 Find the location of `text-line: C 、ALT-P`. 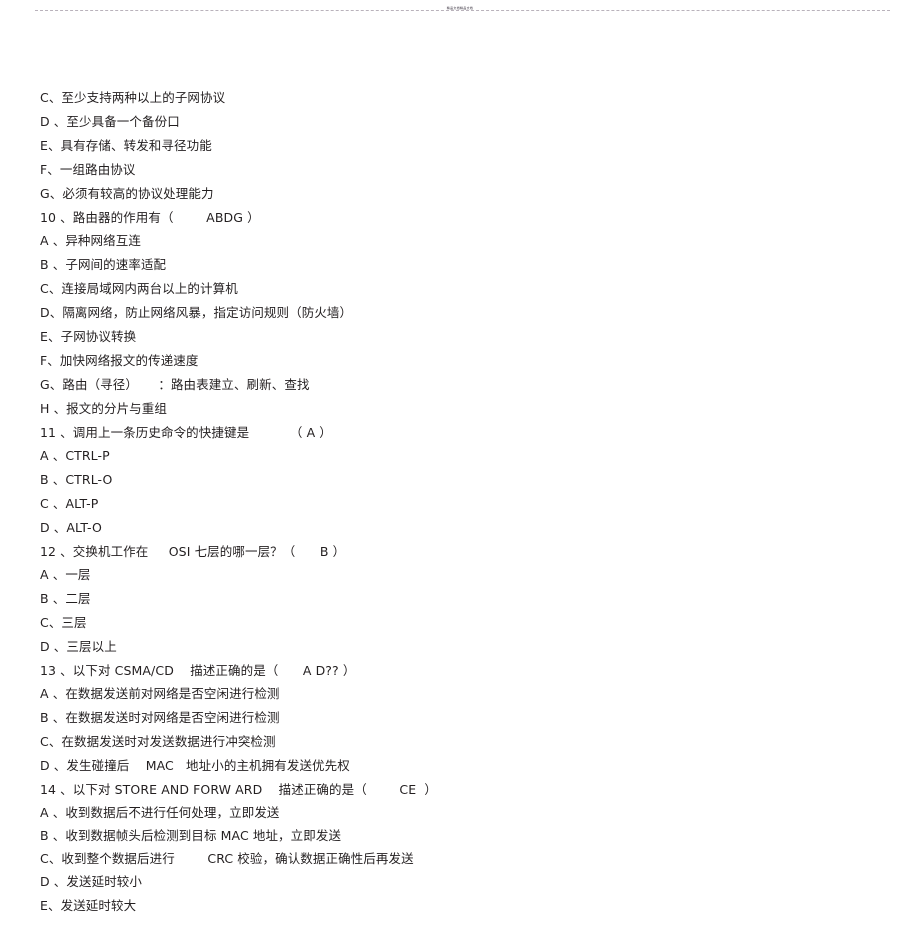

text-line: C 、ALT-P is located at coordinates (69, 503).